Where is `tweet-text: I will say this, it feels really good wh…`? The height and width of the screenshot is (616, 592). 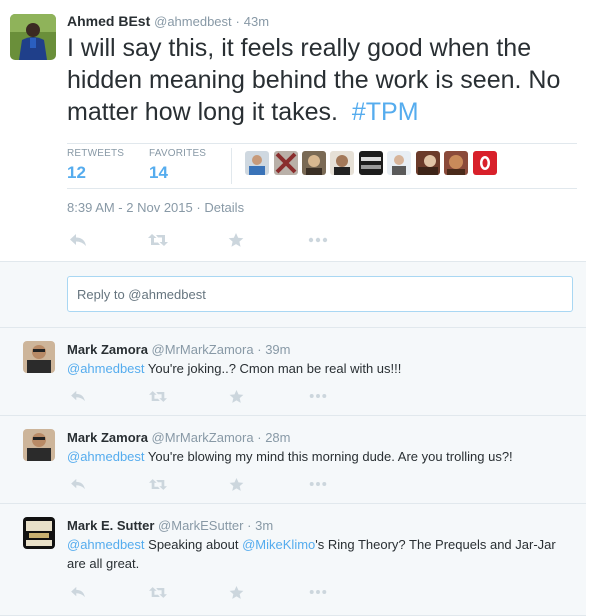 tweet-text: I will say this, it feels really good wh… is located at coordinates (322, 80).